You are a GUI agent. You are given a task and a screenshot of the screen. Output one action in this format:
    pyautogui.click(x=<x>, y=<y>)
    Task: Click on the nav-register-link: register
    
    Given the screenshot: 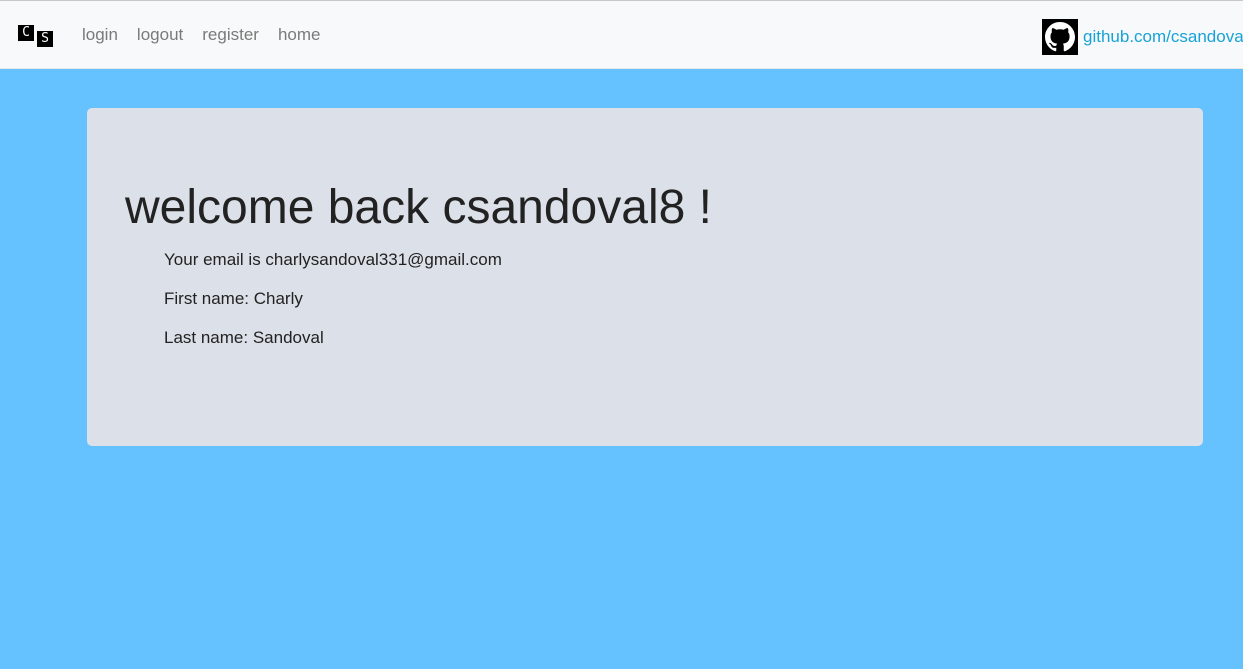 What is the action you would take?
    pyautogui.click(x=230, y=35)
    